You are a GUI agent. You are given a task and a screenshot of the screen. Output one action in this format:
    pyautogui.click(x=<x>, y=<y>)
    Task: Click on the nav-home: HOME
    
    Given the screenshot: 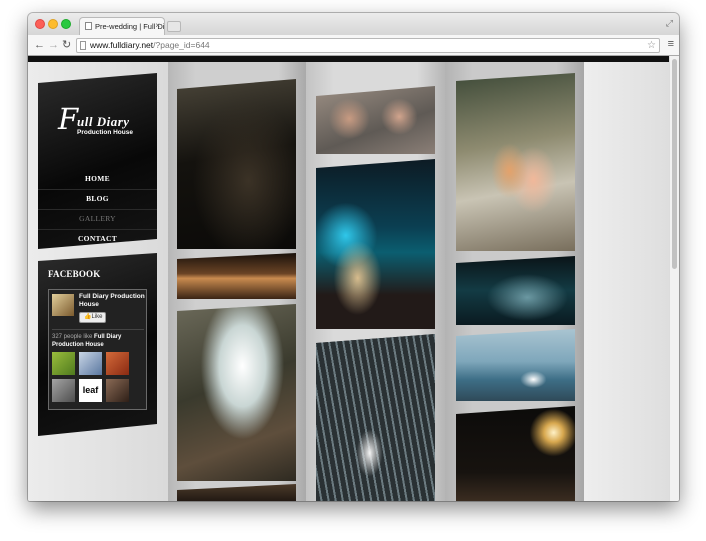 What is the action you would take?
    pyautogui.click(x=97, y=180)
    